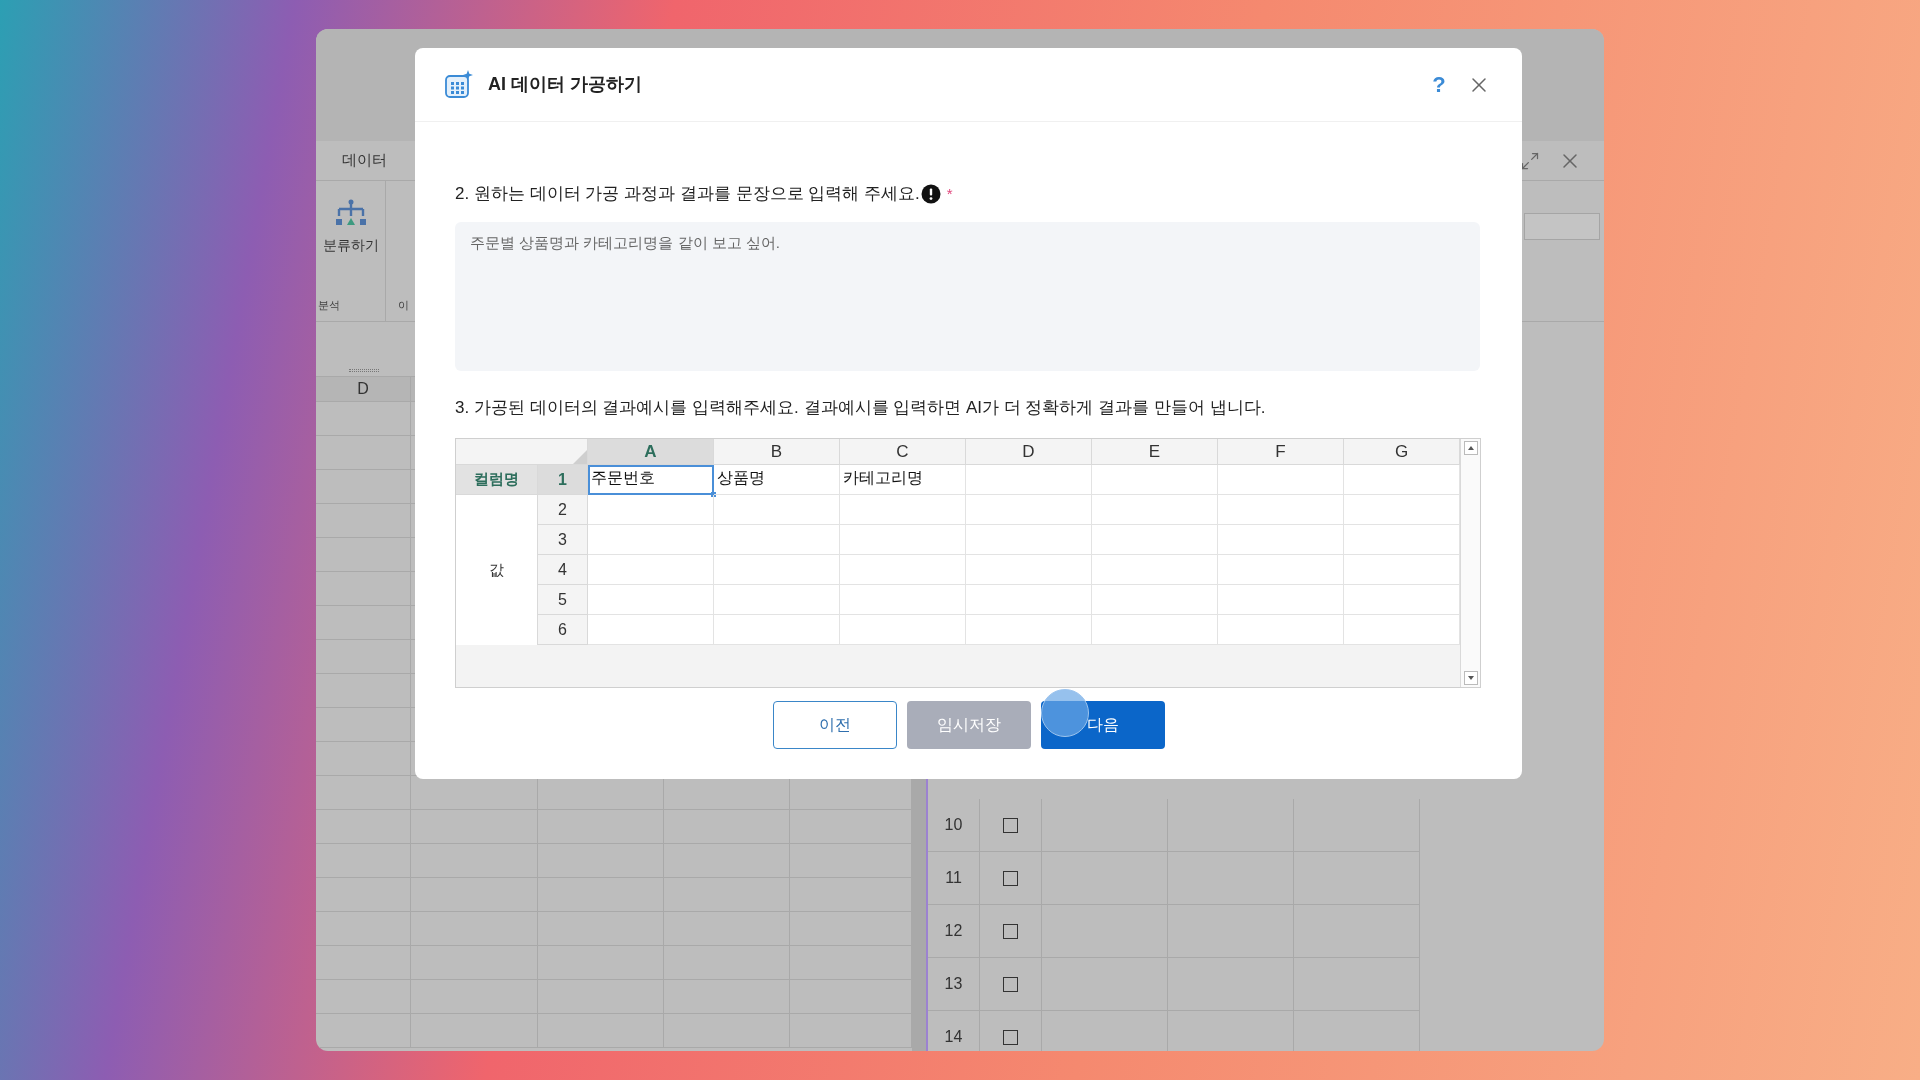 The image size is (1920, 1080). I want to click on column-name-label: 컬럼명, so click(497, 480).